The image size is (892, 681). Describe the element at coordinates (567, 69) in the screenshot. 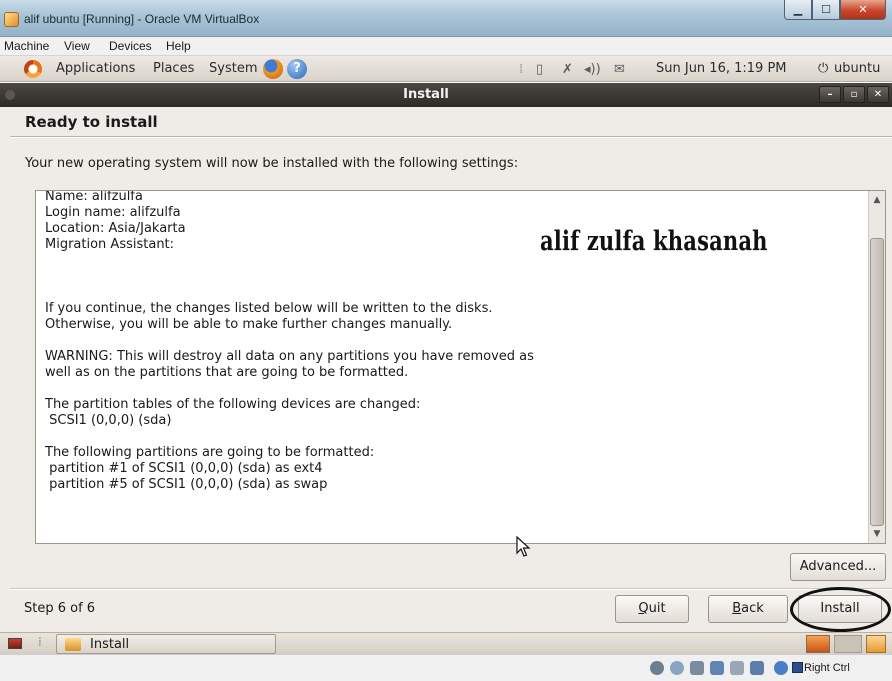

I see `network-icon: ✗` at that location.